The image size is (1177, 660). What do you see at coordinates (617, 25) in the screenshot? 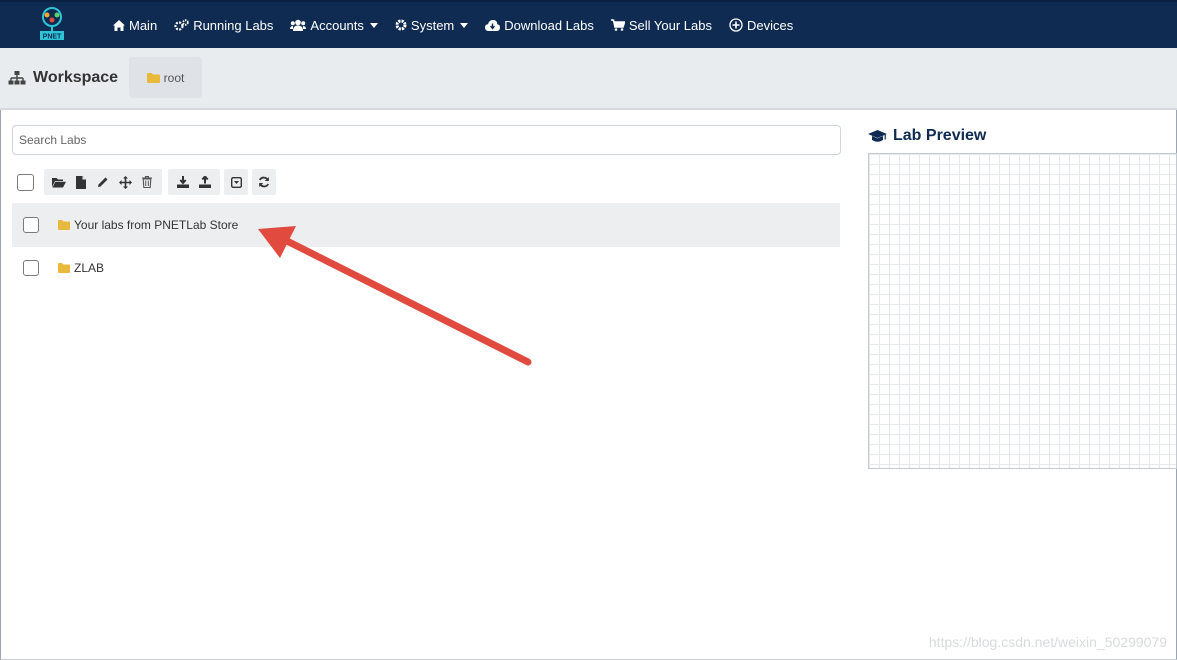
I see `cart-icon` at bounding box center [617, 25].